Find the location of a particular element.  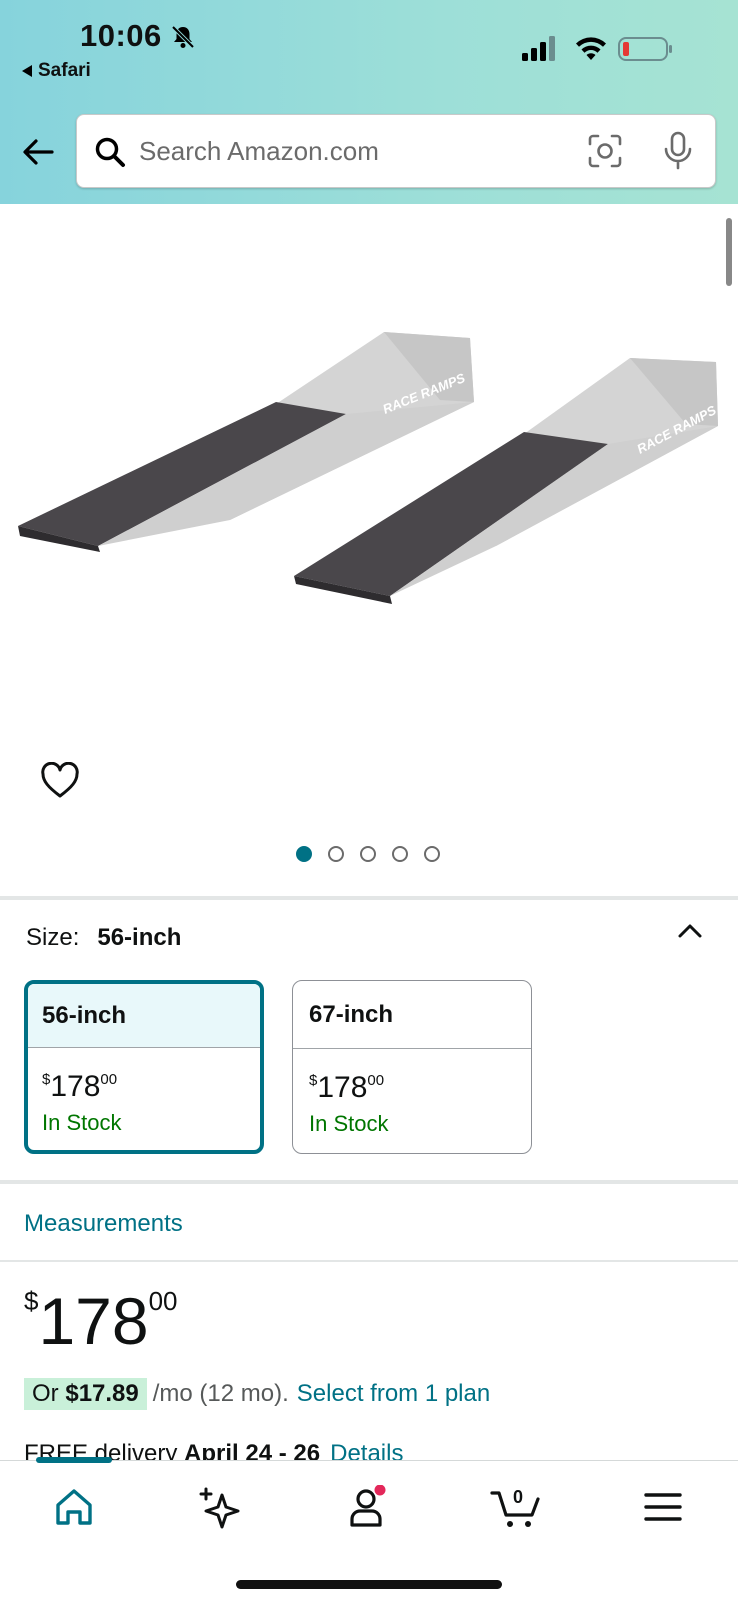

back-to-safari-link: Safari is located at coordinates (56, 71).